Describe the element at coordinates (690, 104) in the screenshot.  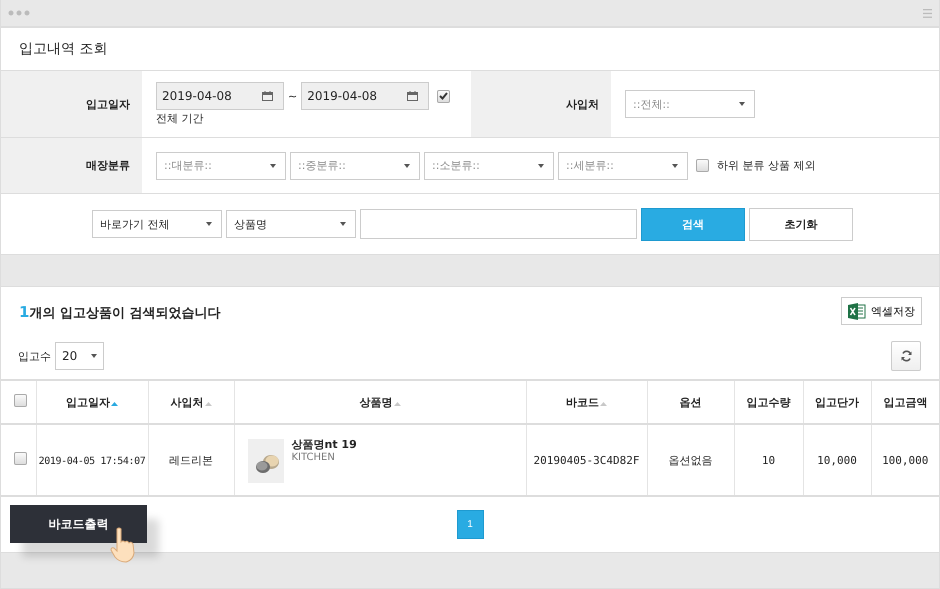
I see `supplier-dropdown: ::전체::` at that location.